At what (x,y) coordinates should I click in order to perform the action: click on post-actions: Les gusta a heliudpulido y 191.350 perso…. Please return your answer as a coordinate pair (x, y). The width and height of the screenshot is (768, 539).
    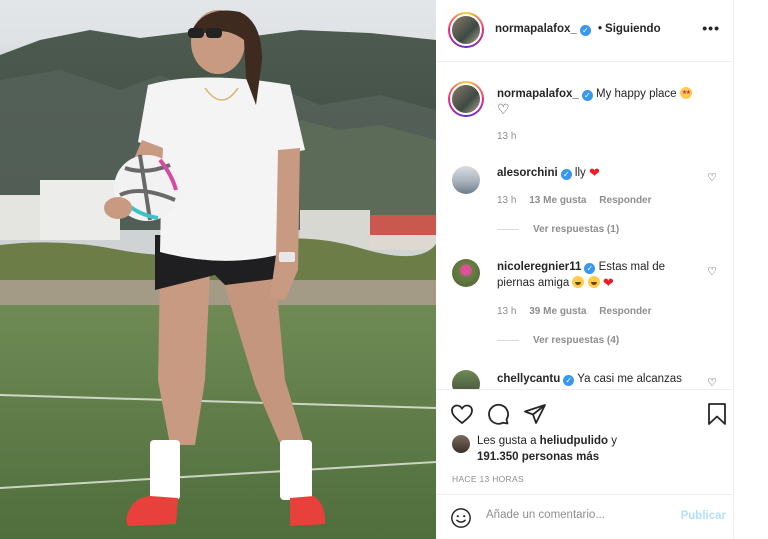
    Looking at the image, I should click on (585, 441).